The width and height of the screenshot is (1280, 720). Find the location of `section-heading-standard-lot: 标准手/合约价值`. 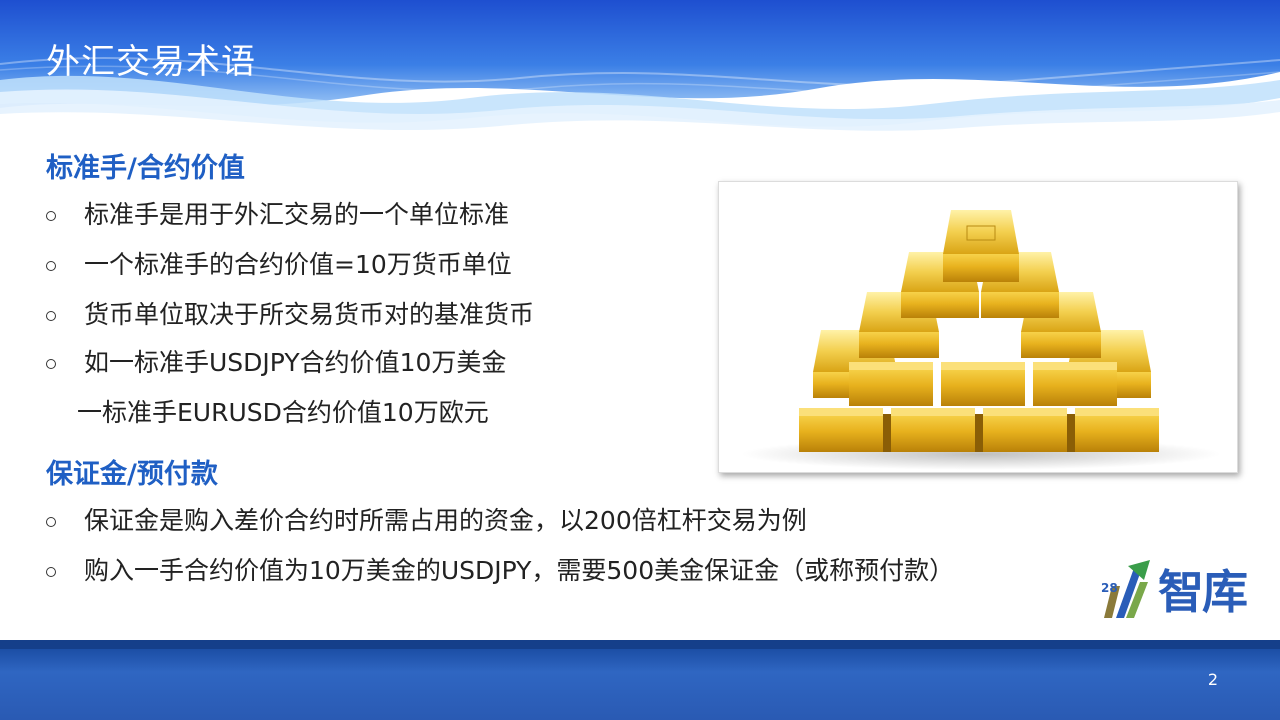

section-heading-standard-lot: 标准手/合约价值 is located at coordinates (145, 168).